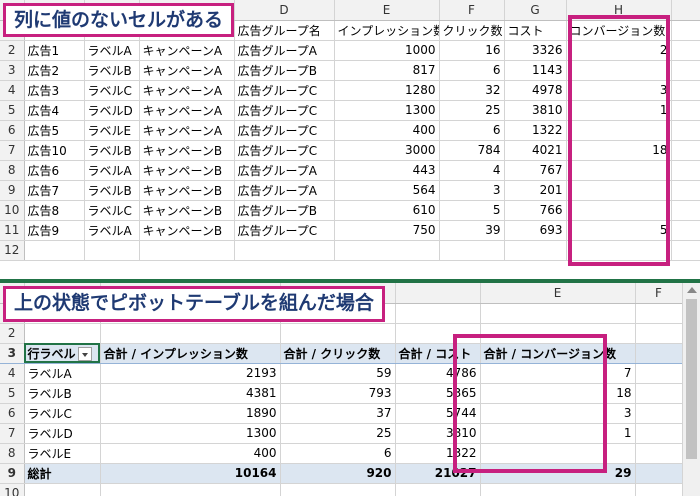  Describe the element at coordinates (535, 190) in the screenshot. I see `cell: 201` at that location.